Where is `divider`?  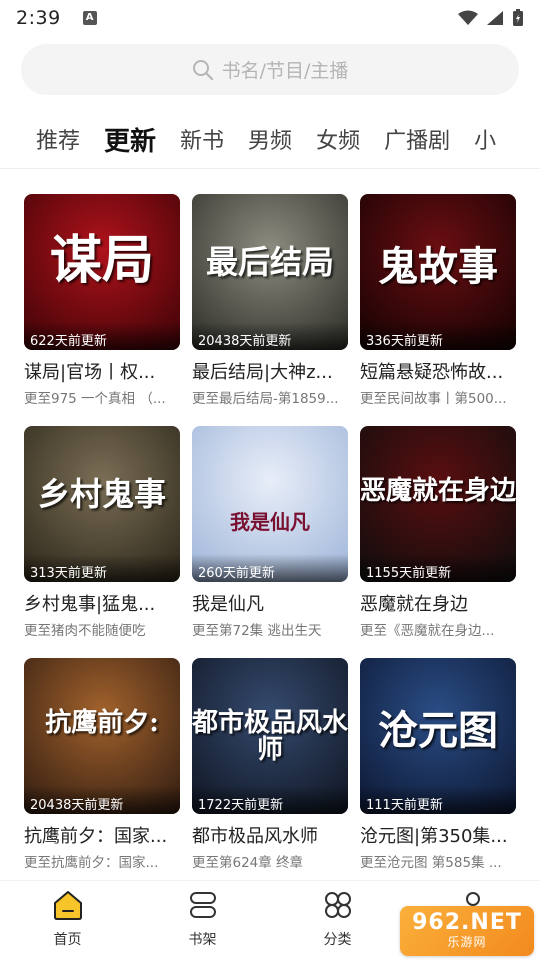 divider is located at coordinates (270, 168).